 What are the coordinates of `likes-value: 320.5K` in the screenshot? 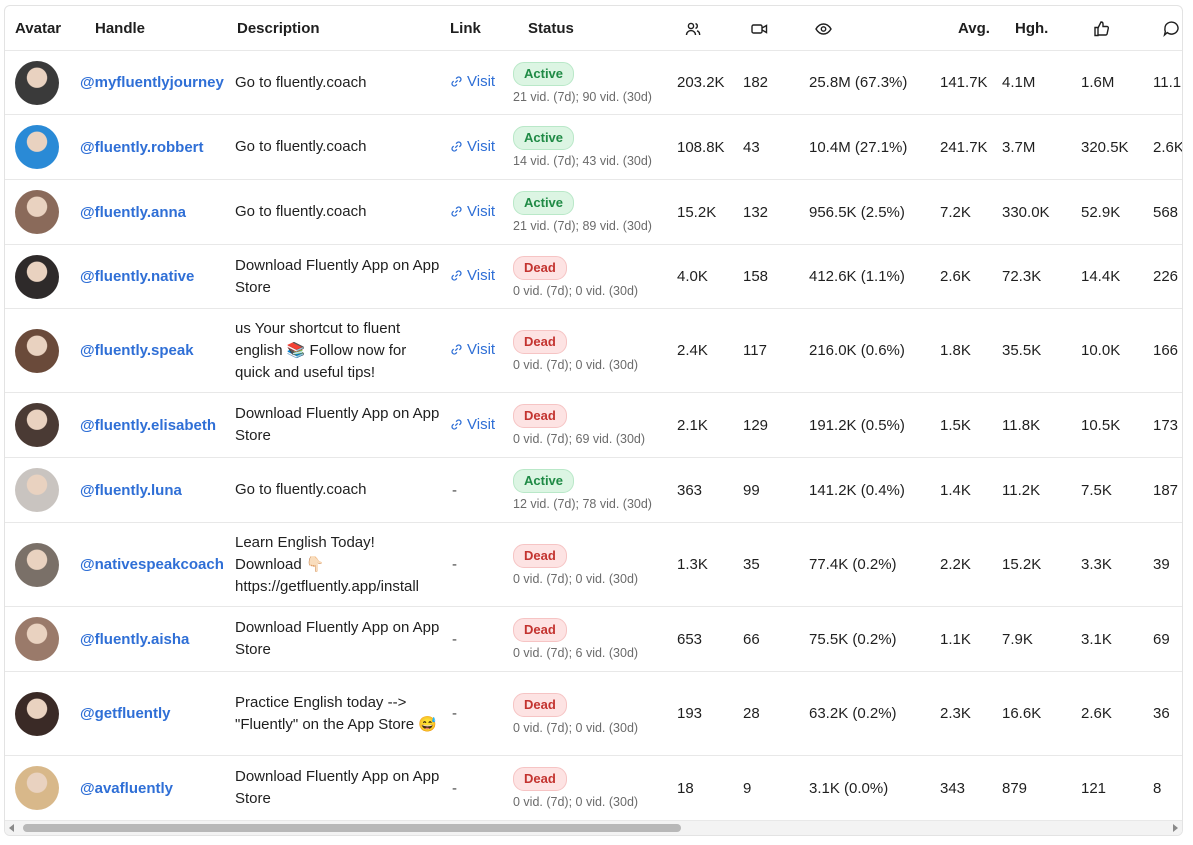 It's located at (1117, 147).